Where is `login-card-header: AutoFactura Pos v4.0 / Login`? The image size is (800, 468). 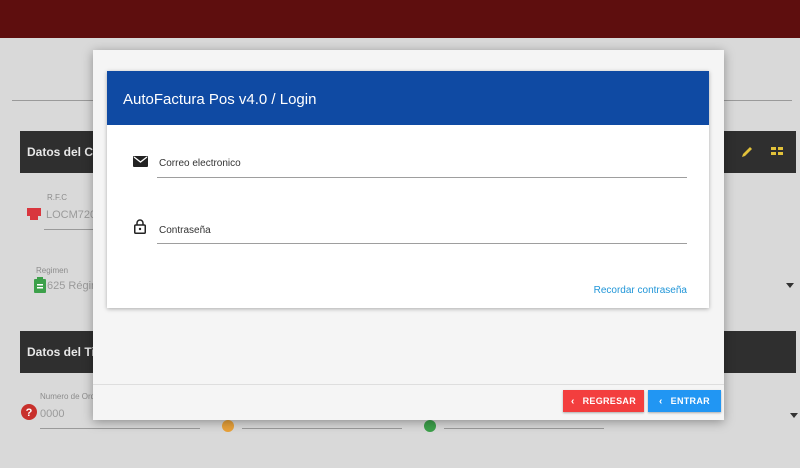 login-card-header: AutoFactura Pos v4.0 / Login is located at coordinates (408, 98).